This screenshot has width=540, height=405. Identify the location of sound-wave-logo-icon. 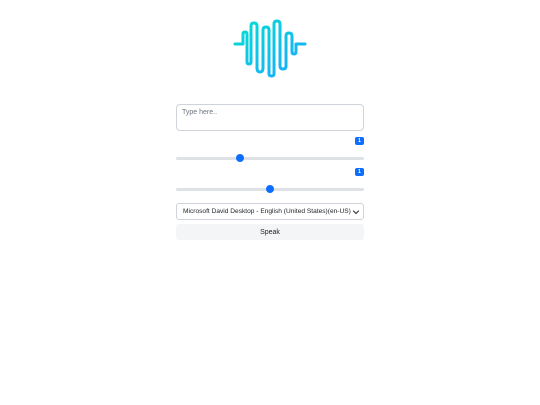
(270, 48).